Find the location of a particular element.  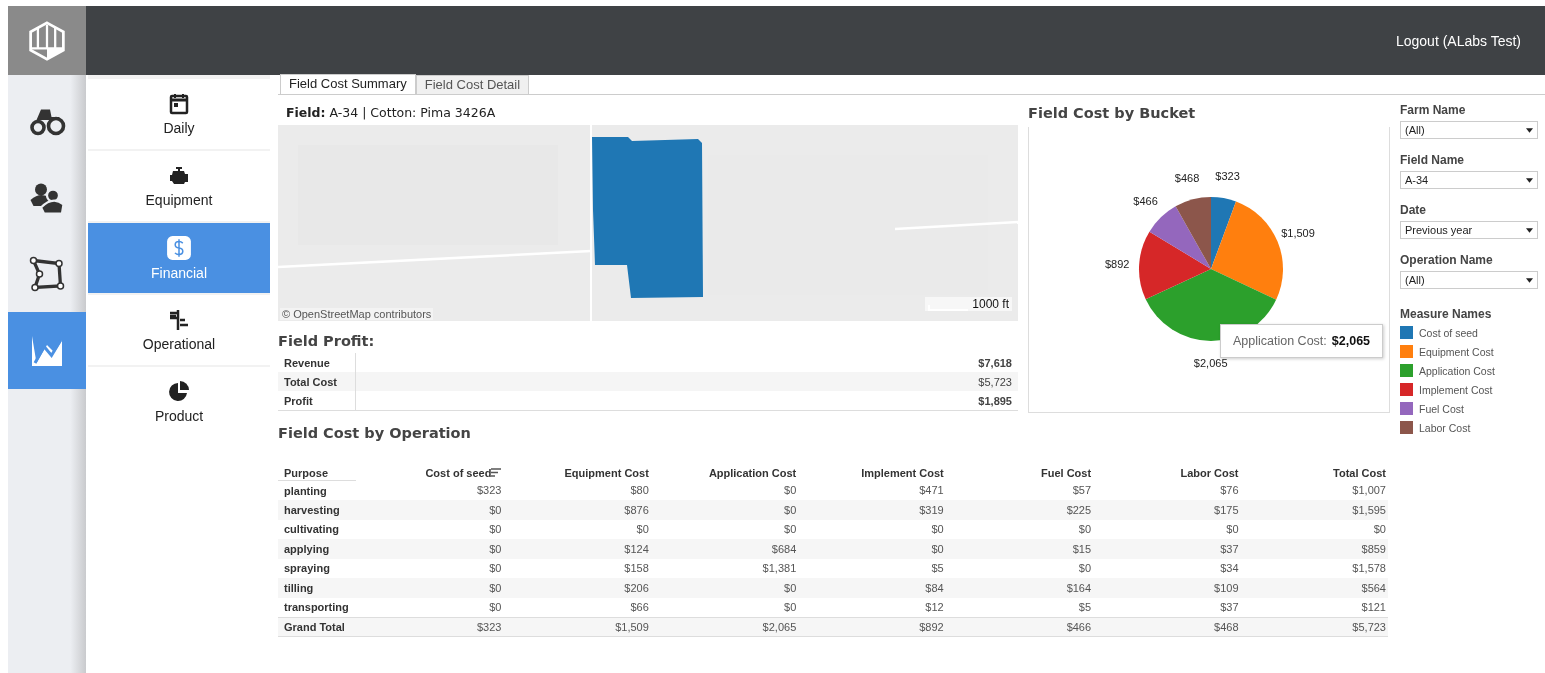

table-cell: $5,723 is located at coordinates (1314, 627).